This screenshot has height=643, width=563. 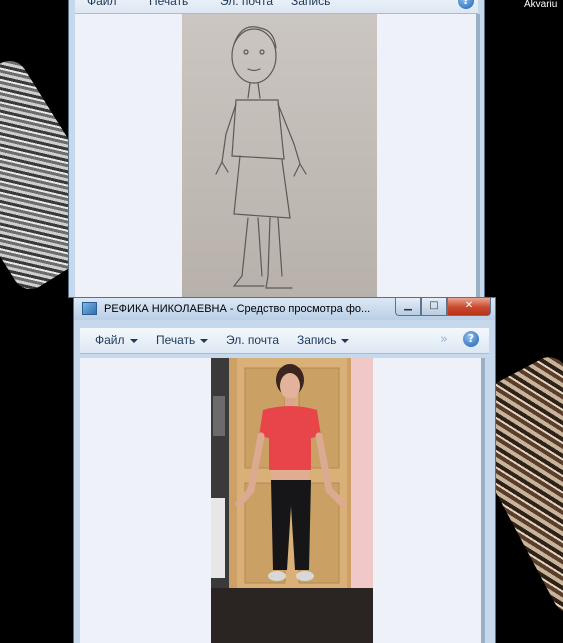 What do you see at coordinates (261, 157) in the screenshot?
I see `pencil-drawing-art` at bounding box center [261, 157].